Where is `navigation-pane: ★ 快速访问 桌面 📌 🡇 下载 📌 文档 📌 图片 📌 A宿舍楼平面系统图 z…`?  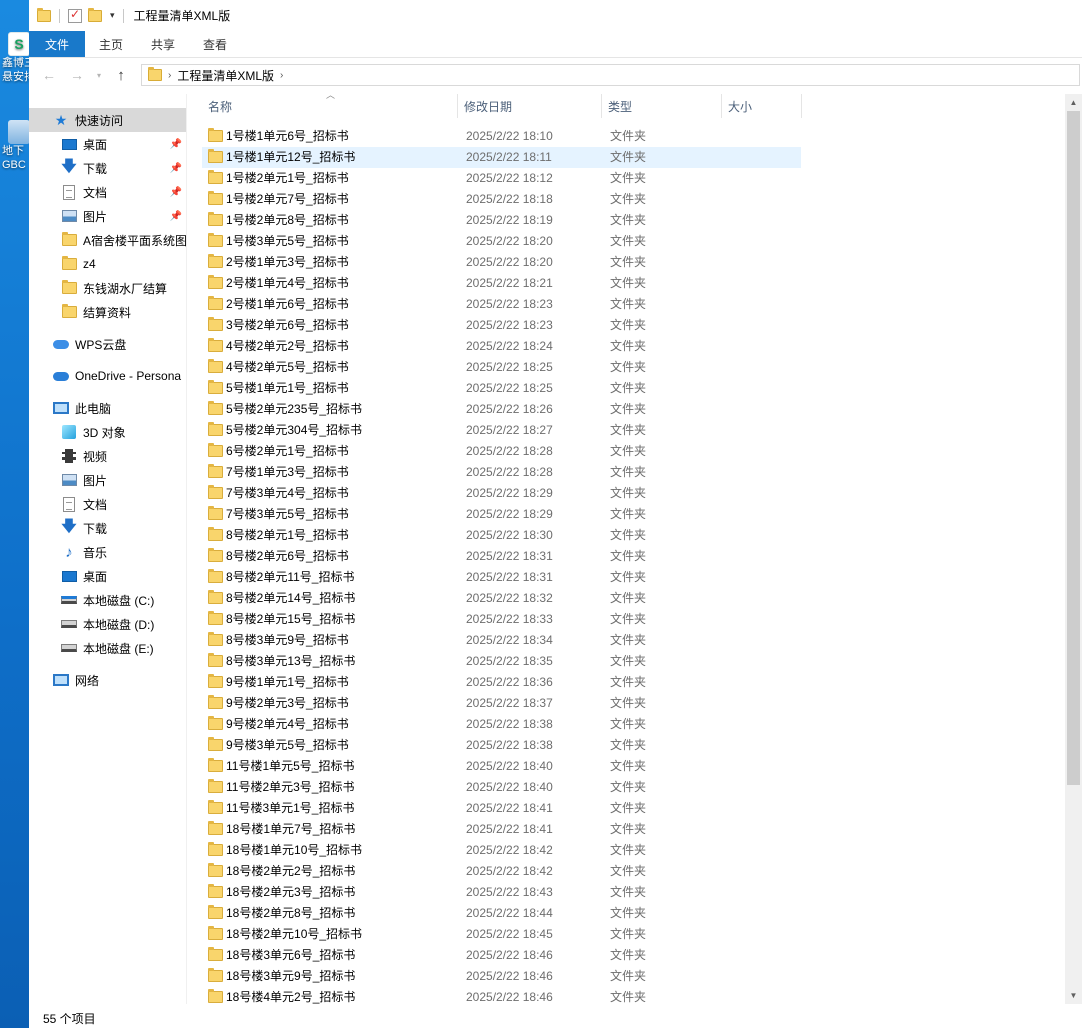
navigation-pane: ★ 快速访问 桌面 📌 🡇 下载 📌 文档 📌 图片 📌 A宿舍楼平面系统图 z… is located at coordinates (108, 549).